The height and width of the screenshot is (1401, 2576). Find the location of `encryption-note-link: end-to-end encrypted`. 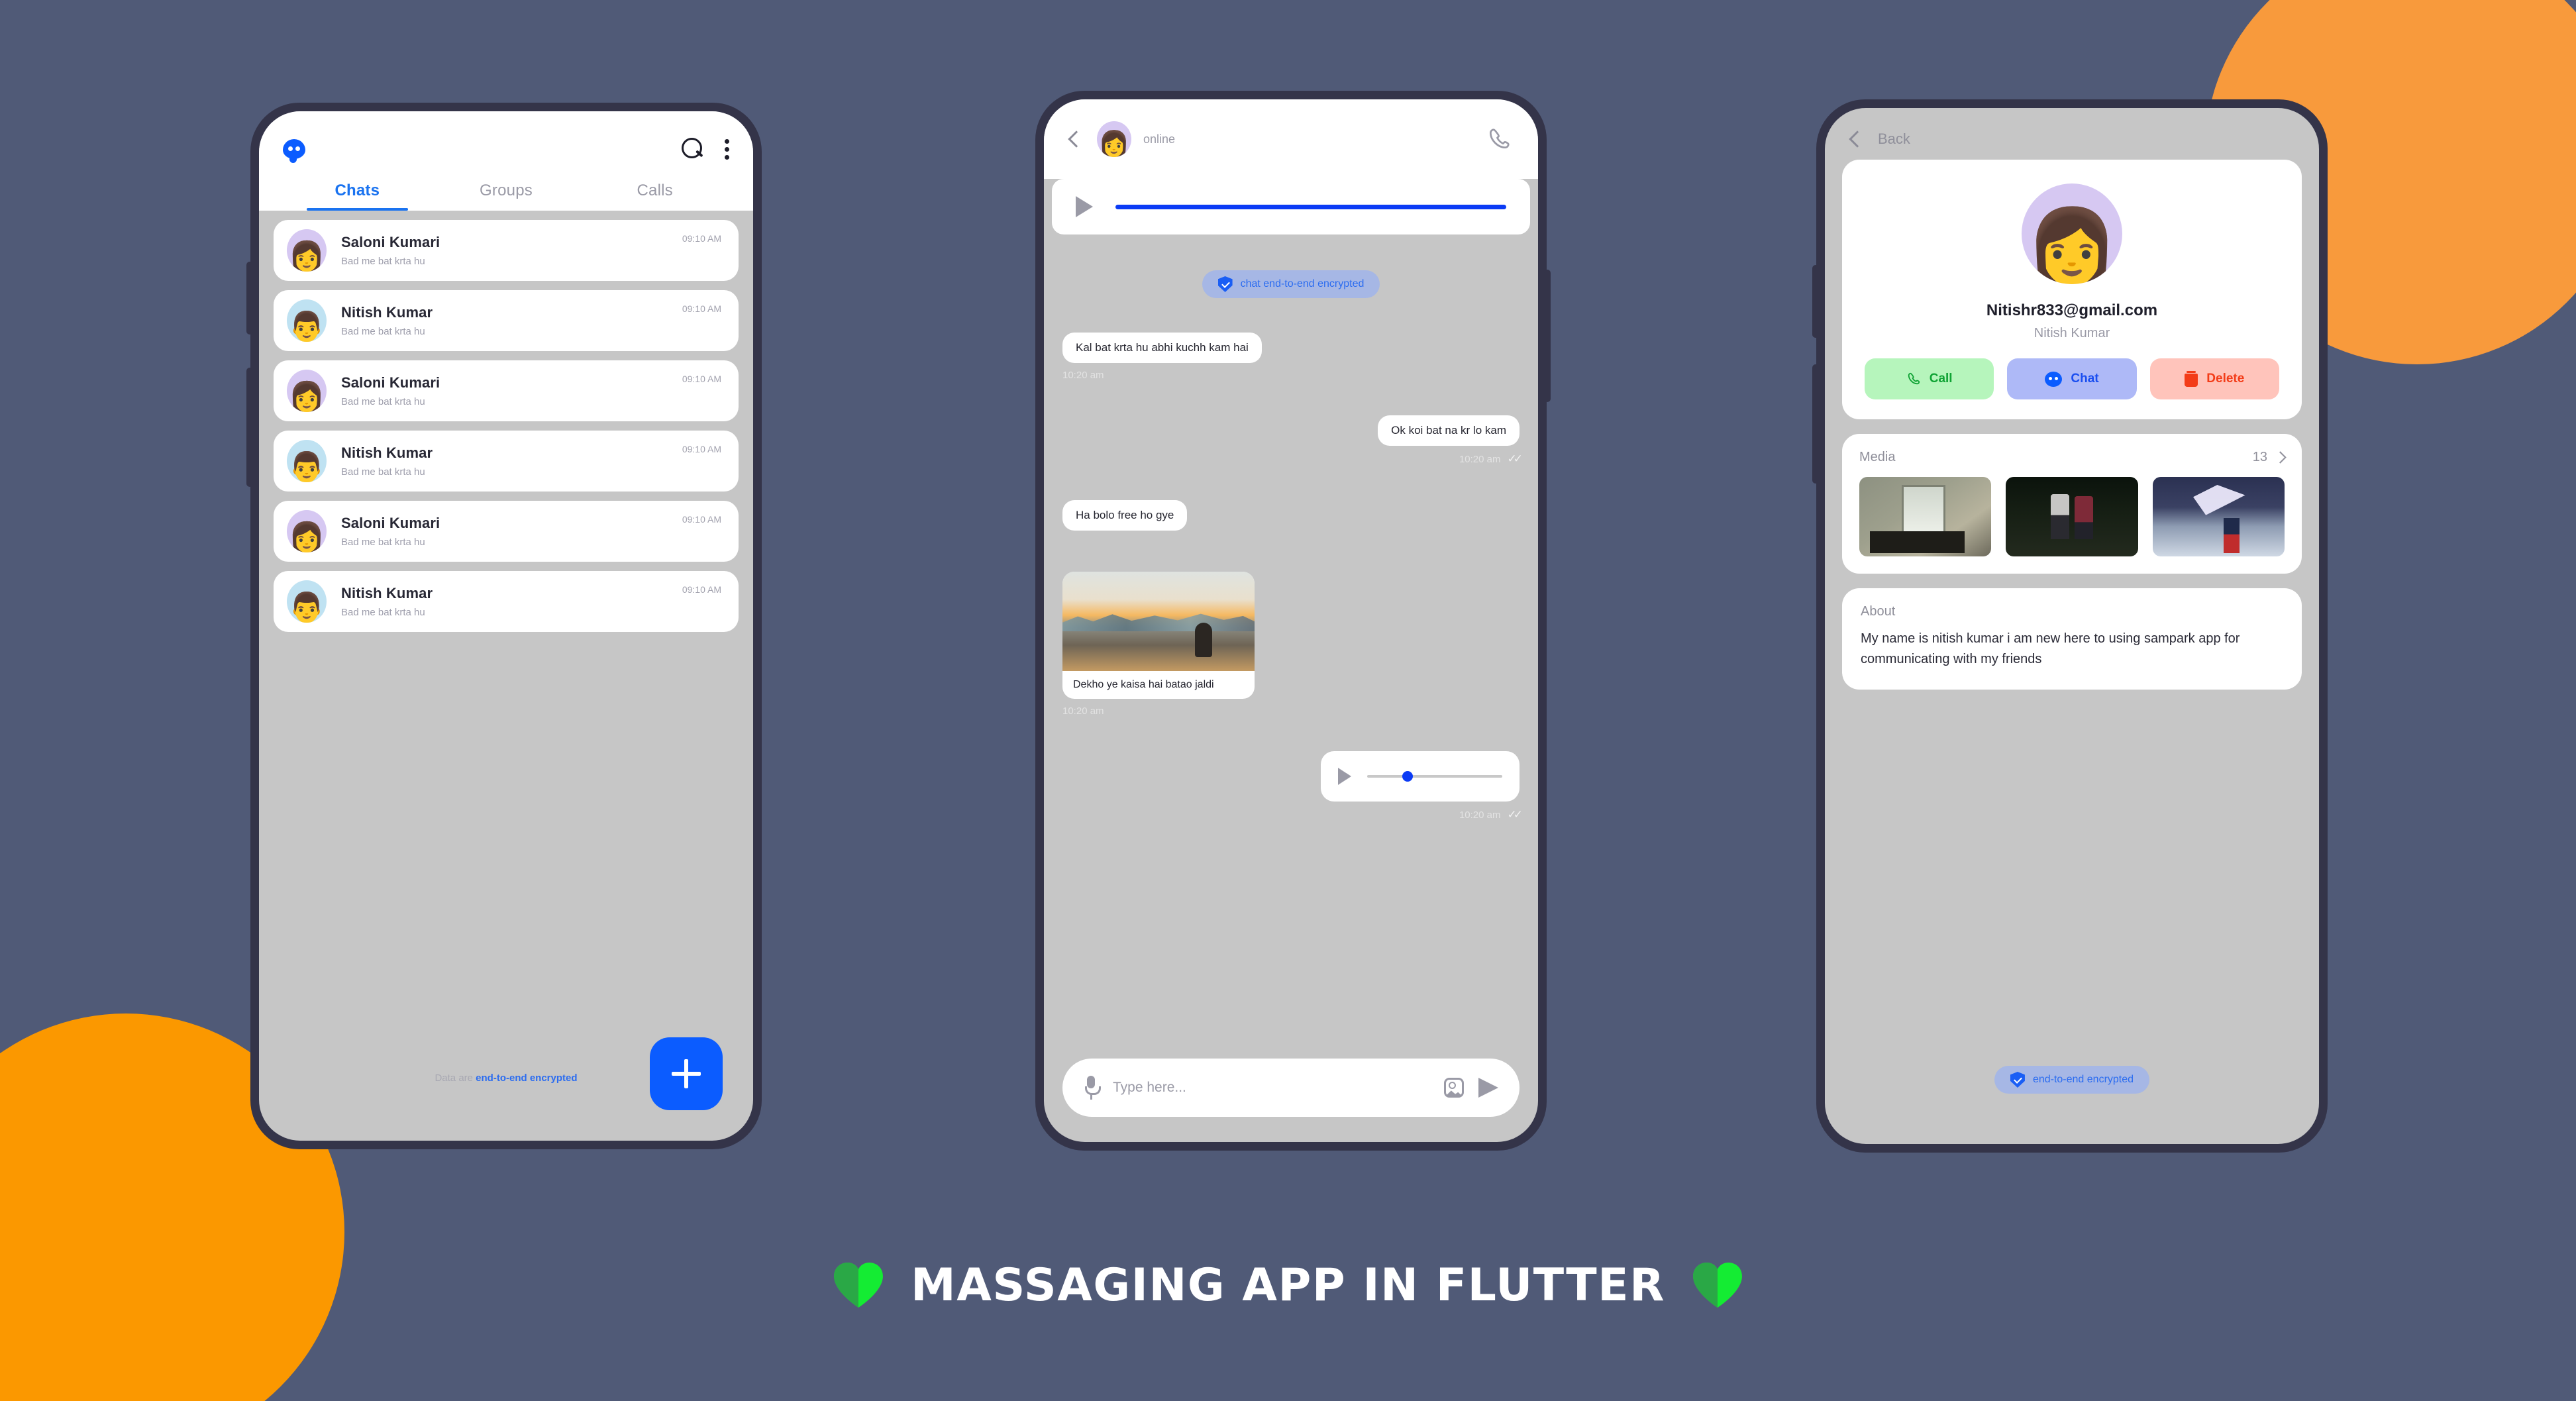

encryption-note-link: end-to-end encrypted is located at coordinates (526, 1078).